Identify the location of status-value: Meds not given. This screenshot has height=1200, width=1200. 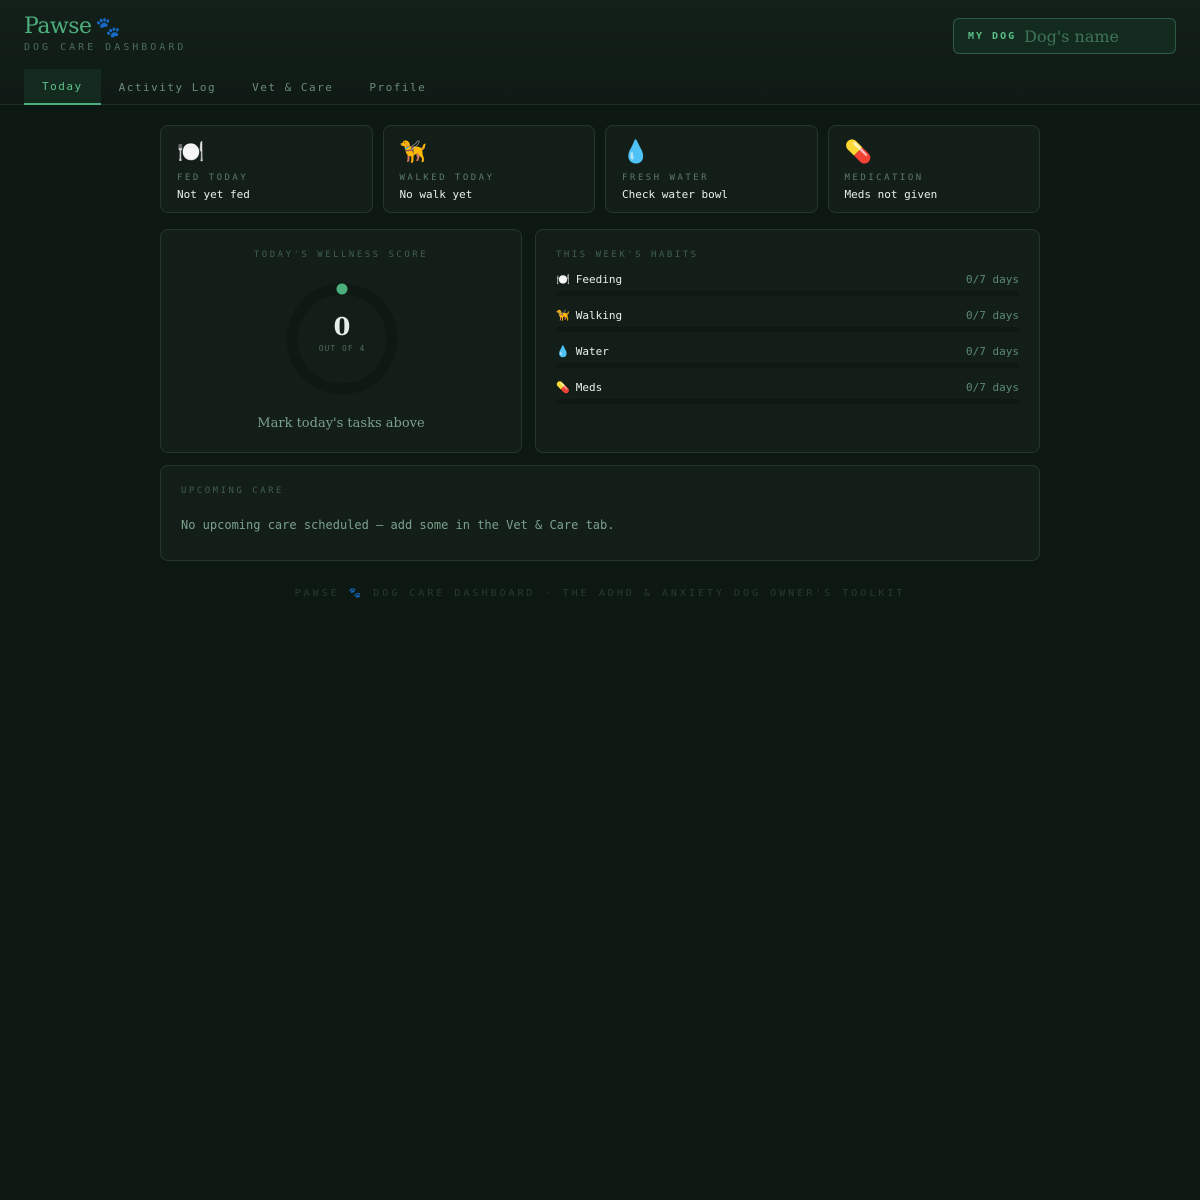
(891, 194).